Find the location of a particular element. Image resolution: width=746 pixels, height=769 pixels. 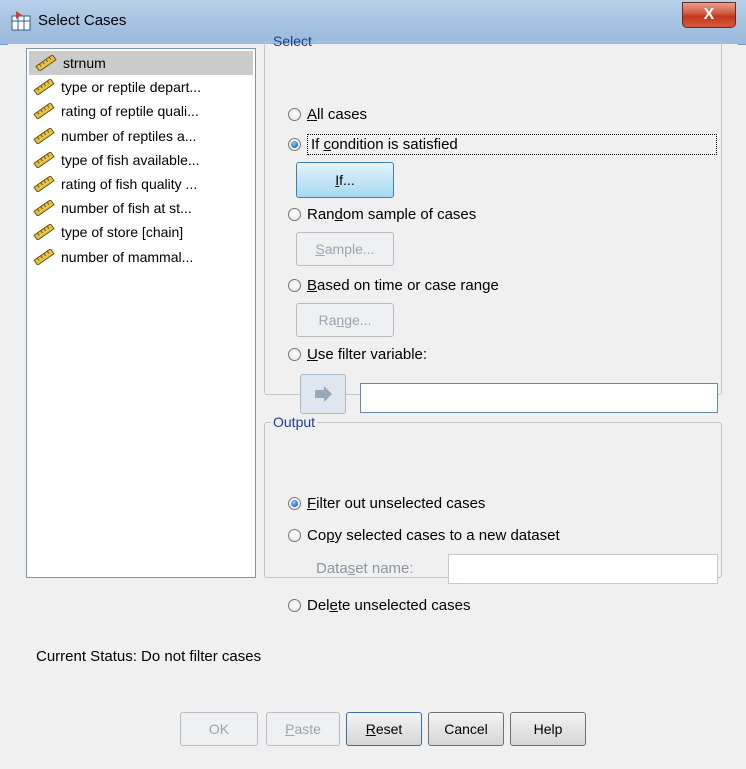

help-button: Help is located at coordinates (548, 729).